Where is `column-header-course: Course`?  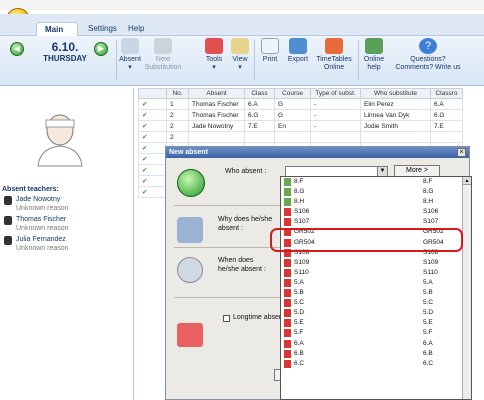
column-header-course: Course is located at coordinates (292, 93).